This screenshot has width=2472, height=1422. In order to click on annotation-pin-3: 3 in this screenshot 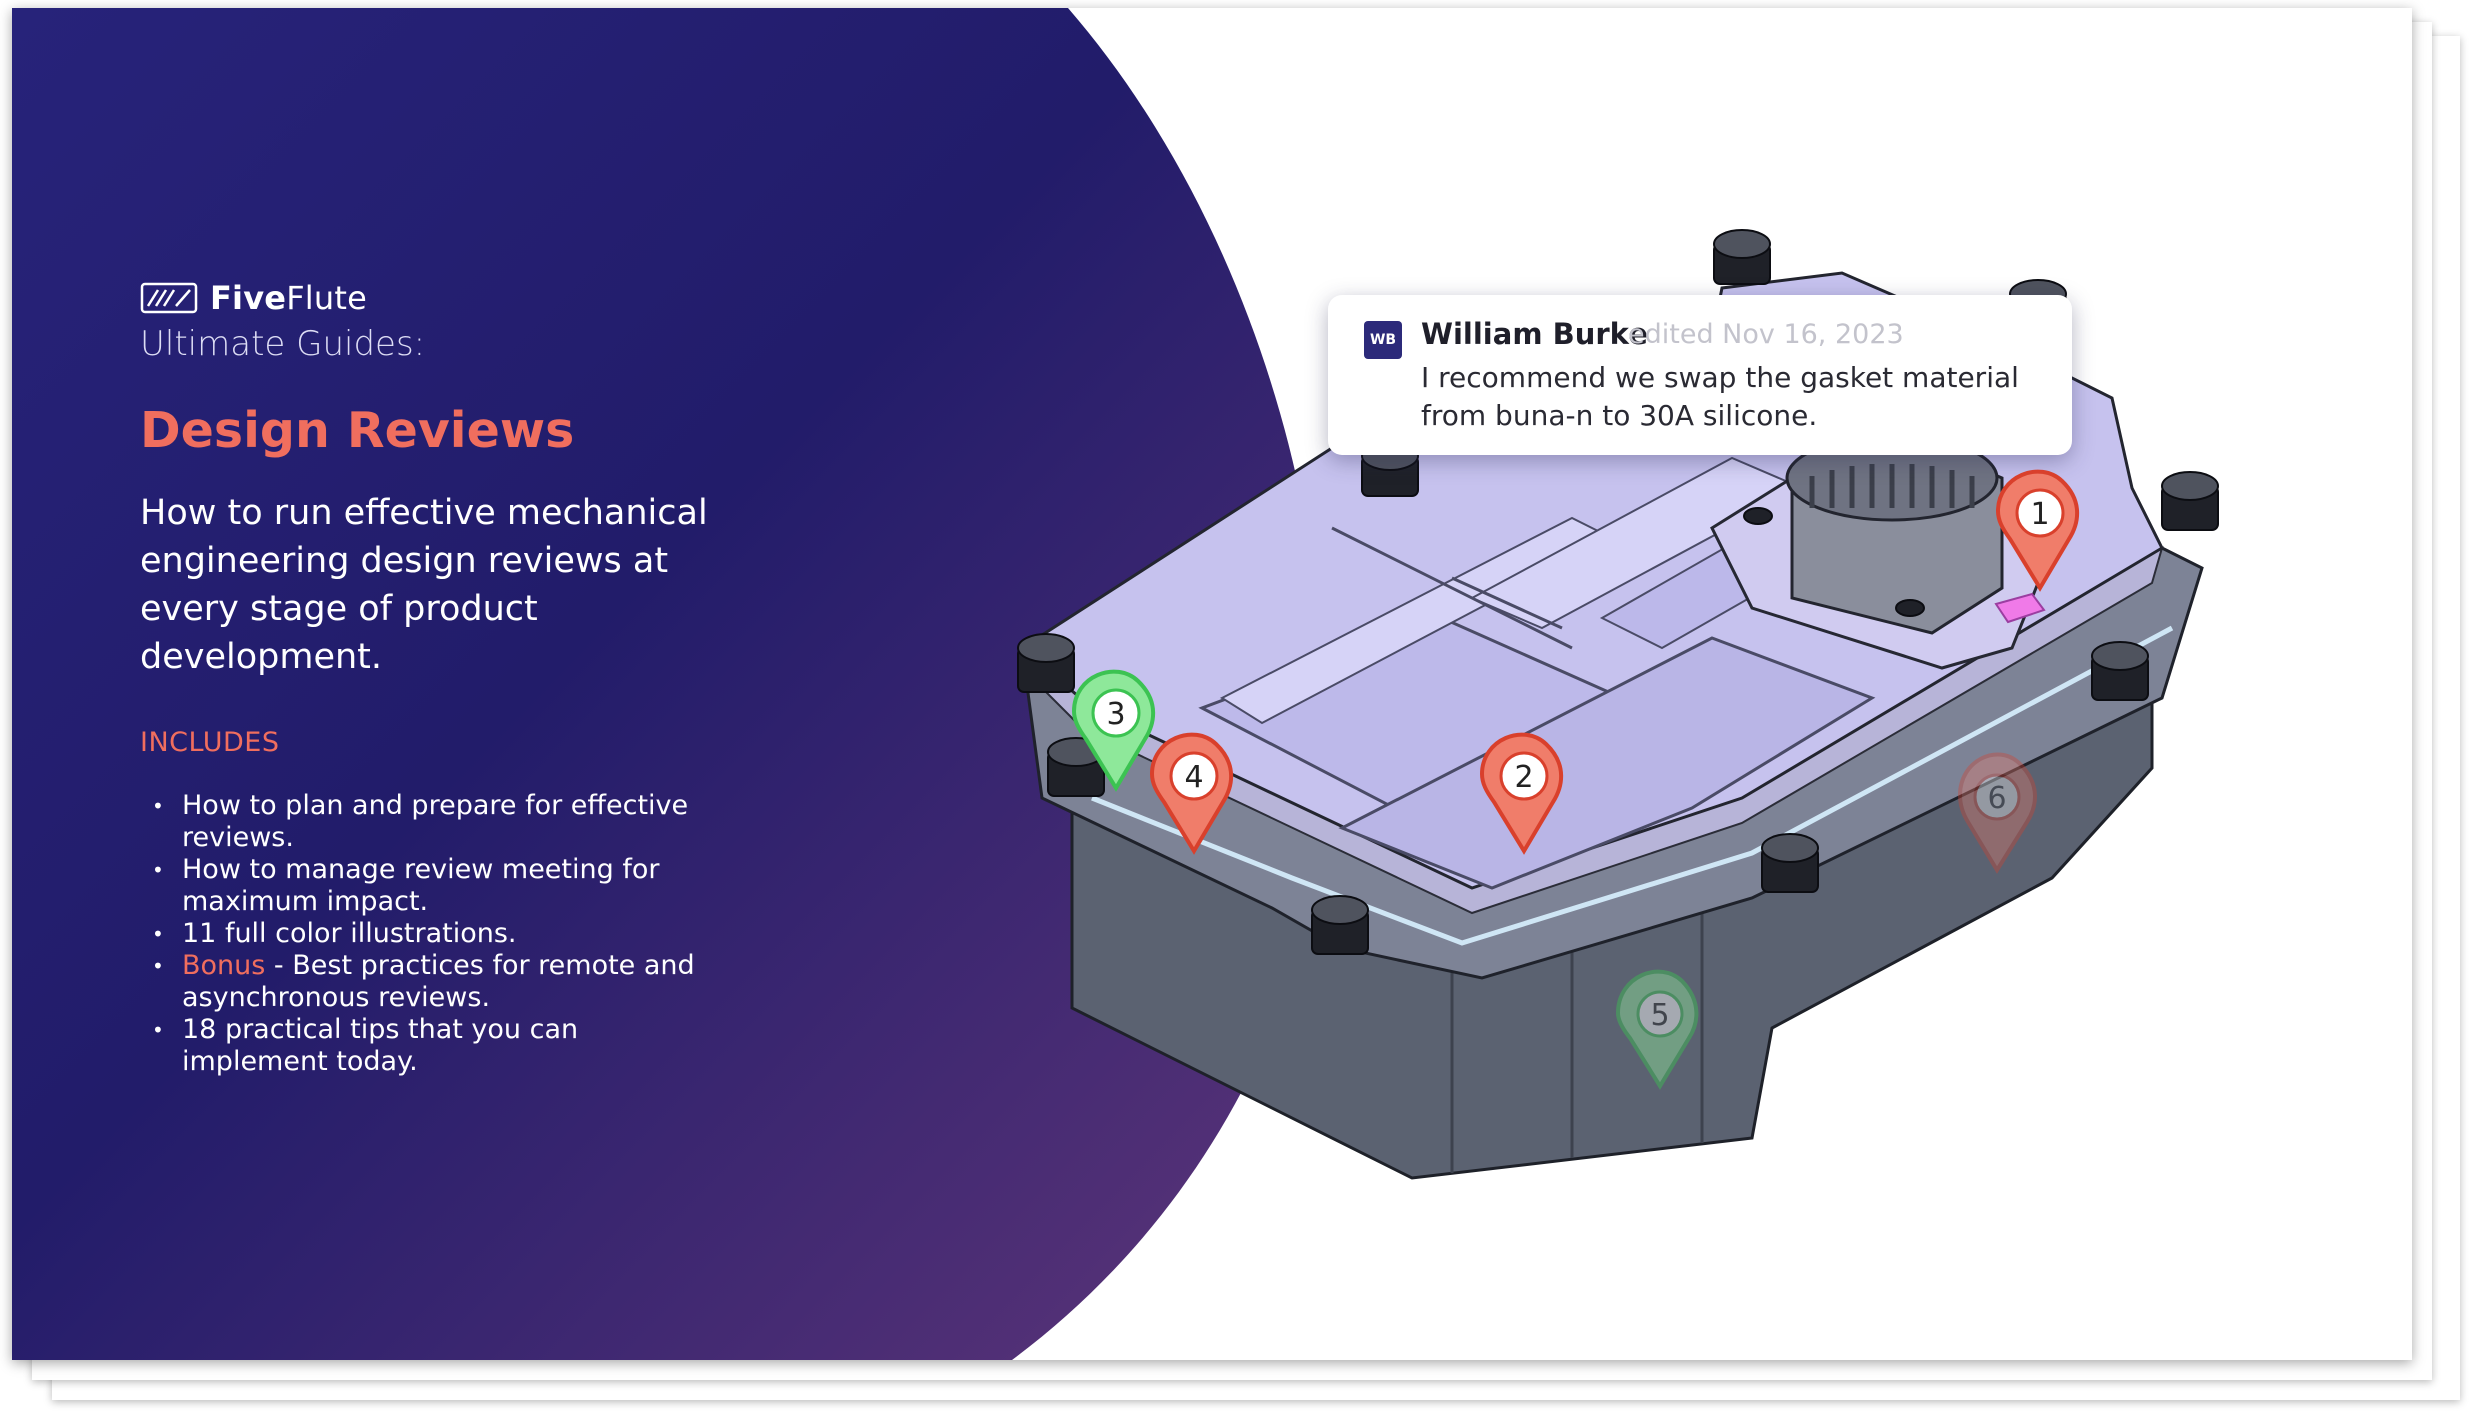, I will do `click(1113, 730)`.